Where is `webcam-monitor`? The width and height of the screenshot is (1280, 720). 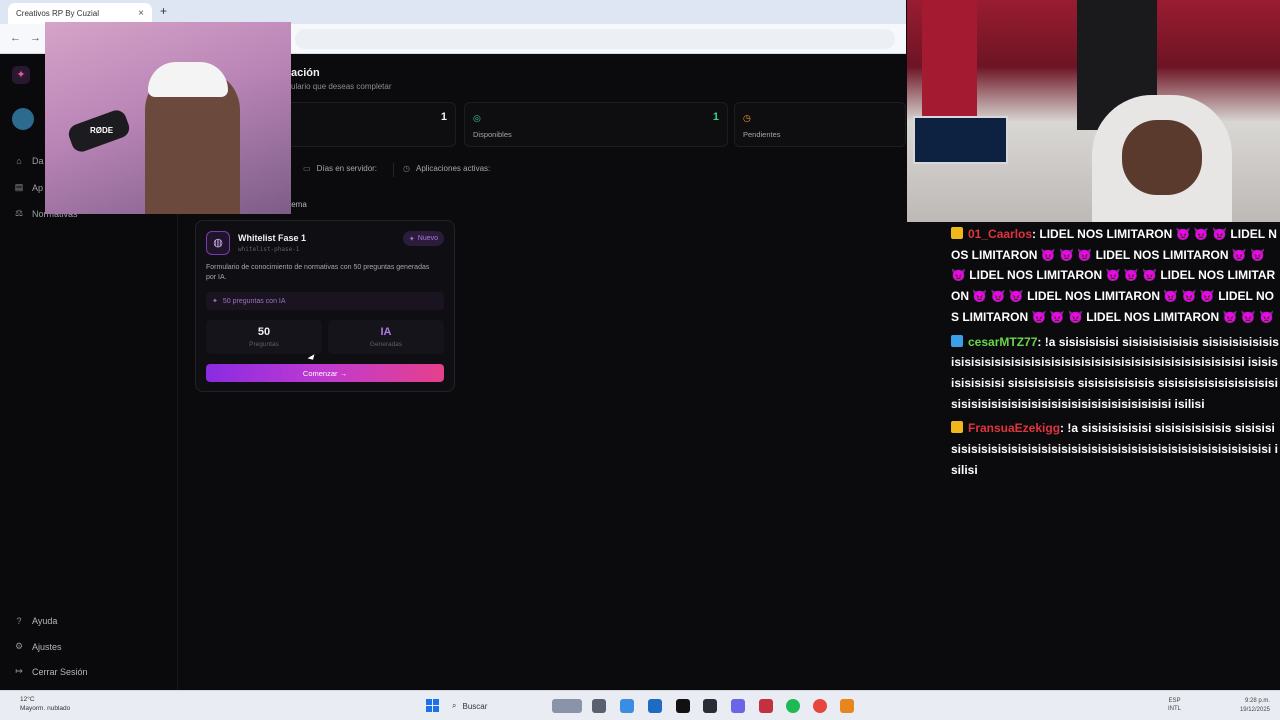 webcam-monitor is located at coordinates (960, 140).